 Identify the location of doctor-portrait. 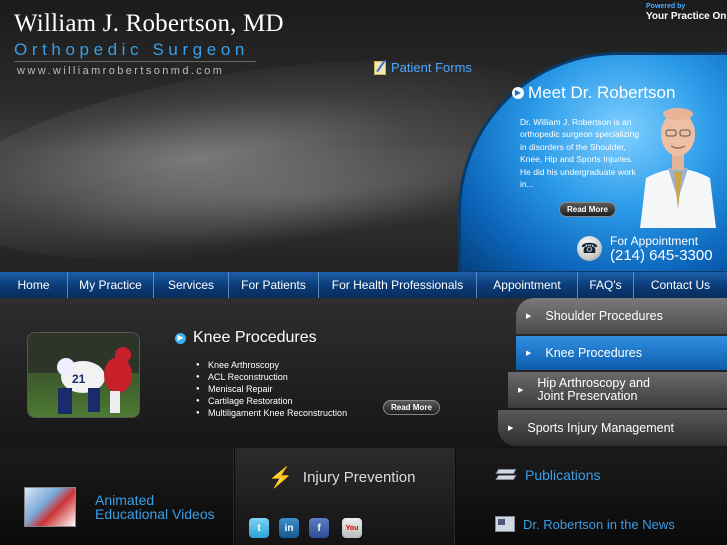
(678, 168).